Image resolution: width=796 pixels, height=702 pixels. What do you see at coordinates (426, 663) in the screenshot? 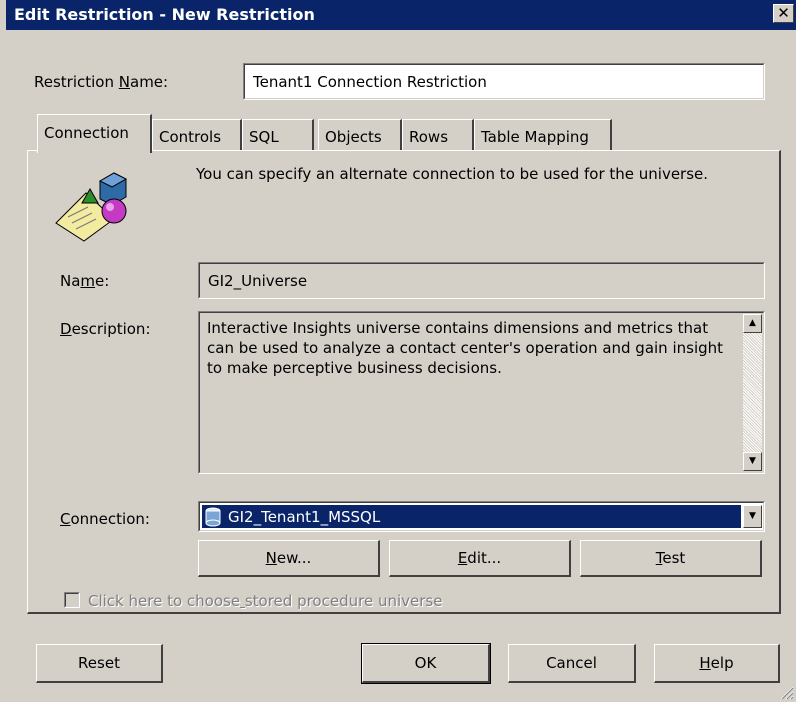
I see `ok-button: OK` at bounding box center [426, 663].